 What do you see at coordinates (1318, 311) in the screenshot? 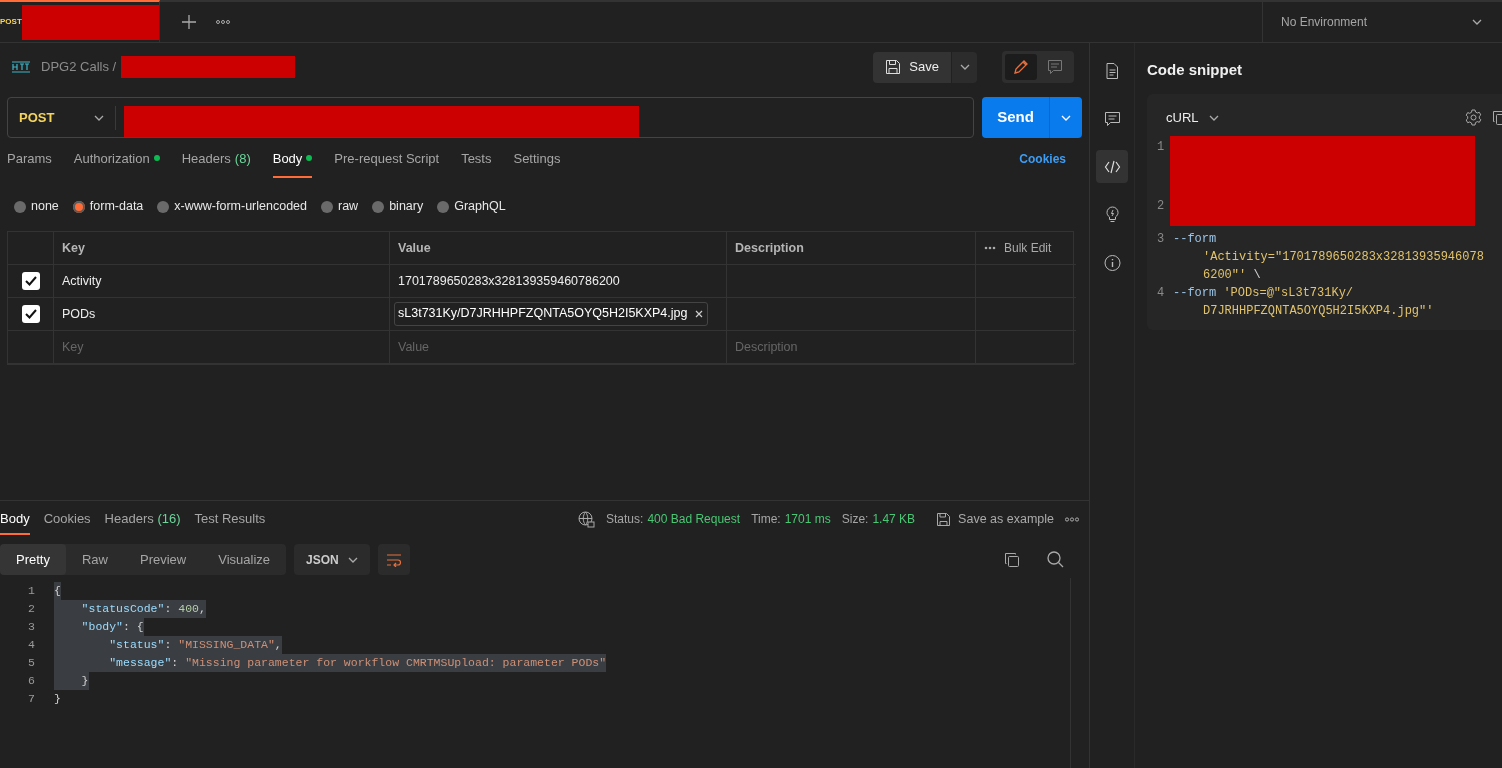
I see `code-line: D7JRHHPFZQNTA5OYQ5H2I5KXP4.jpg"'` at bounding box center [1318, 311].